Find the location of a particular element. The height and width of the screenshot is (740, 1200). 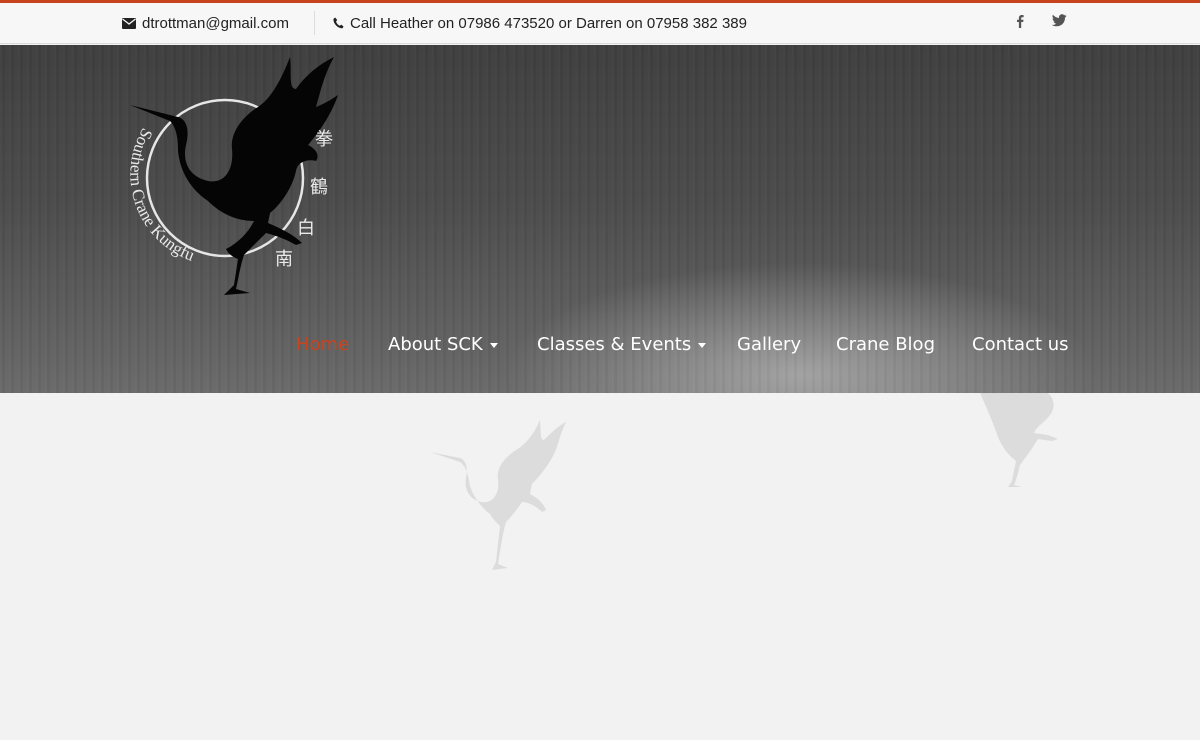

facebook-link is located at coordinates (1020, 23).